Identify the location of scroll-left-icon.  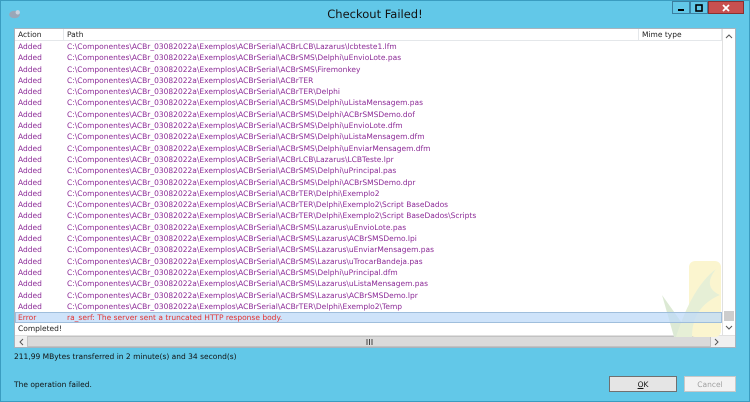
(21, 342).